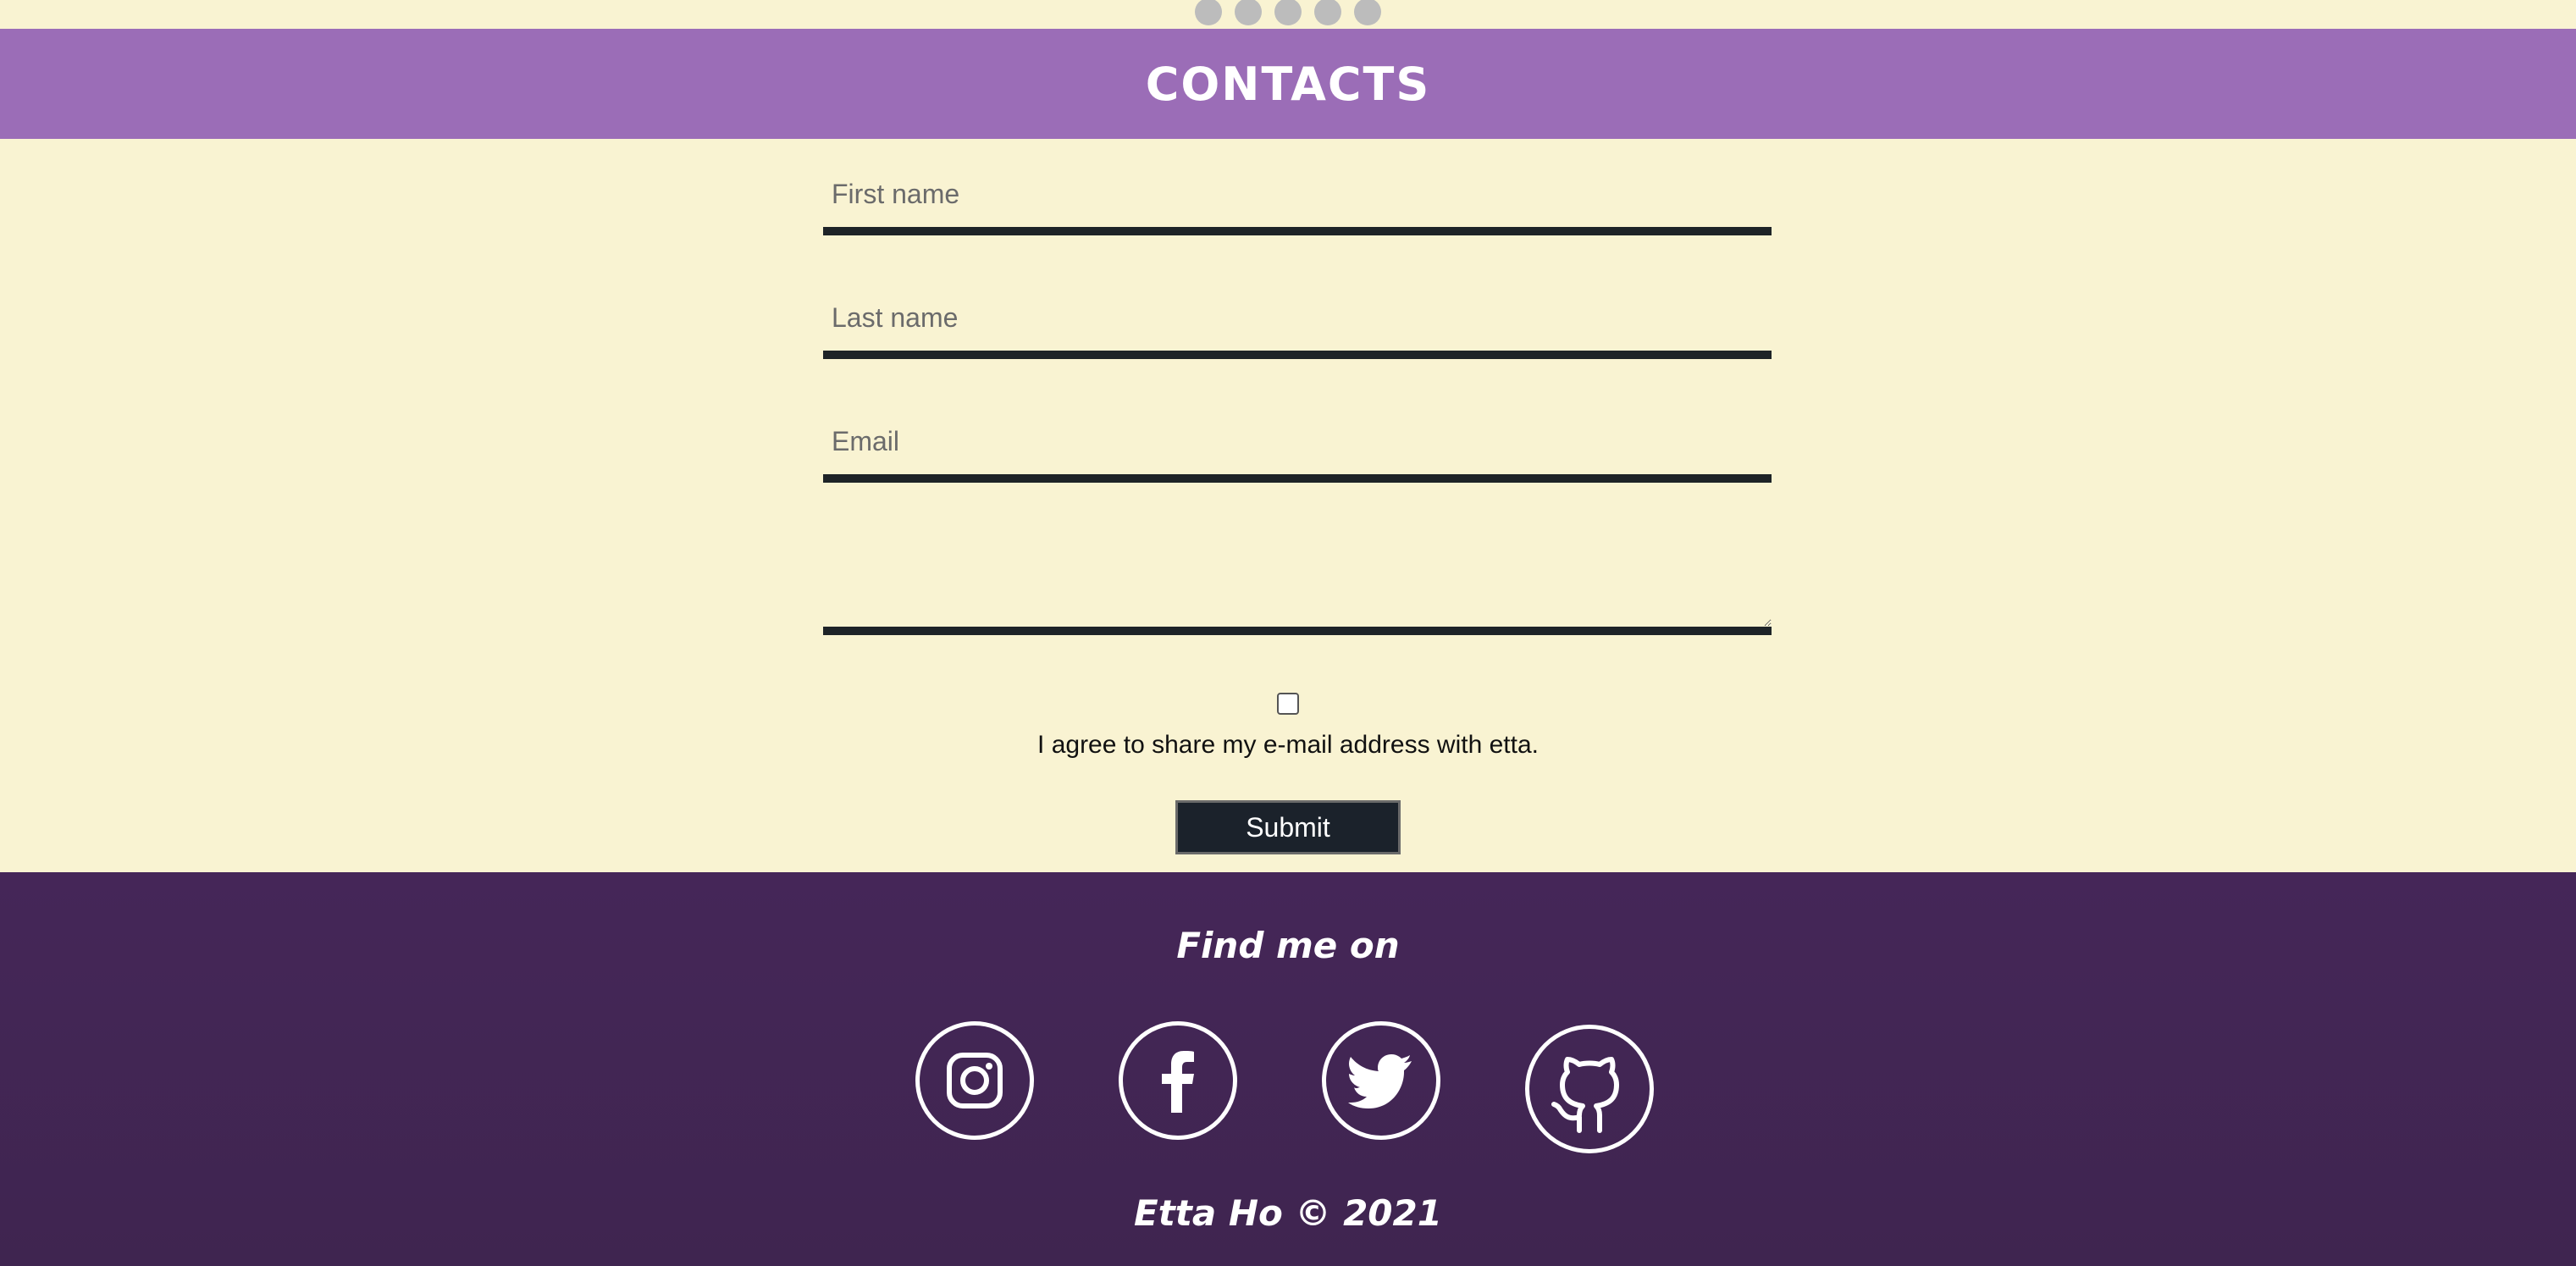 This screenshot has height=1266, width=2576. What do you see at coordinates (1288, 704) in the screenshot?
I see `consent-checkbox` at bounding box center [1288, 704].